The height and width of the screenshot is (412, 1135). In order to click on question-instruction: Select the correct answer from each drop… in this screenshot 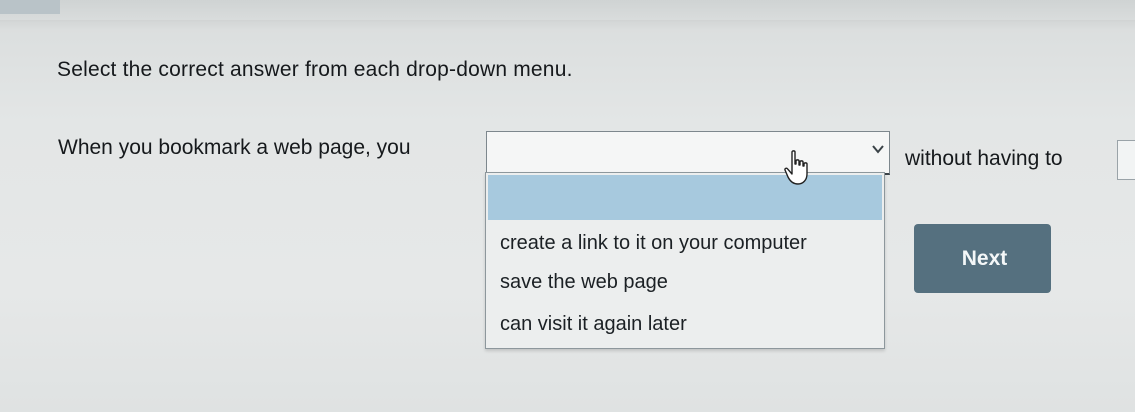, I will do `click(315, 69)`.